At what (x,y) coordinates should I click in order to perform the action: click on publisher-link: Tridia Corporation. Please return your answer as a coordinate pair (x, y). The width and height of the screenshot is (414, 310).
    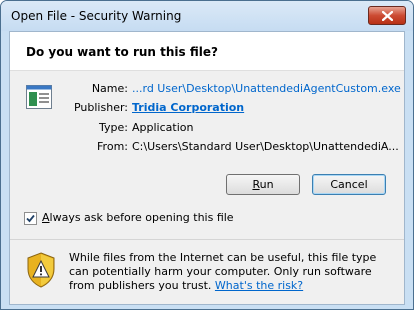
    Looking at the image, I should click on (188, 107).